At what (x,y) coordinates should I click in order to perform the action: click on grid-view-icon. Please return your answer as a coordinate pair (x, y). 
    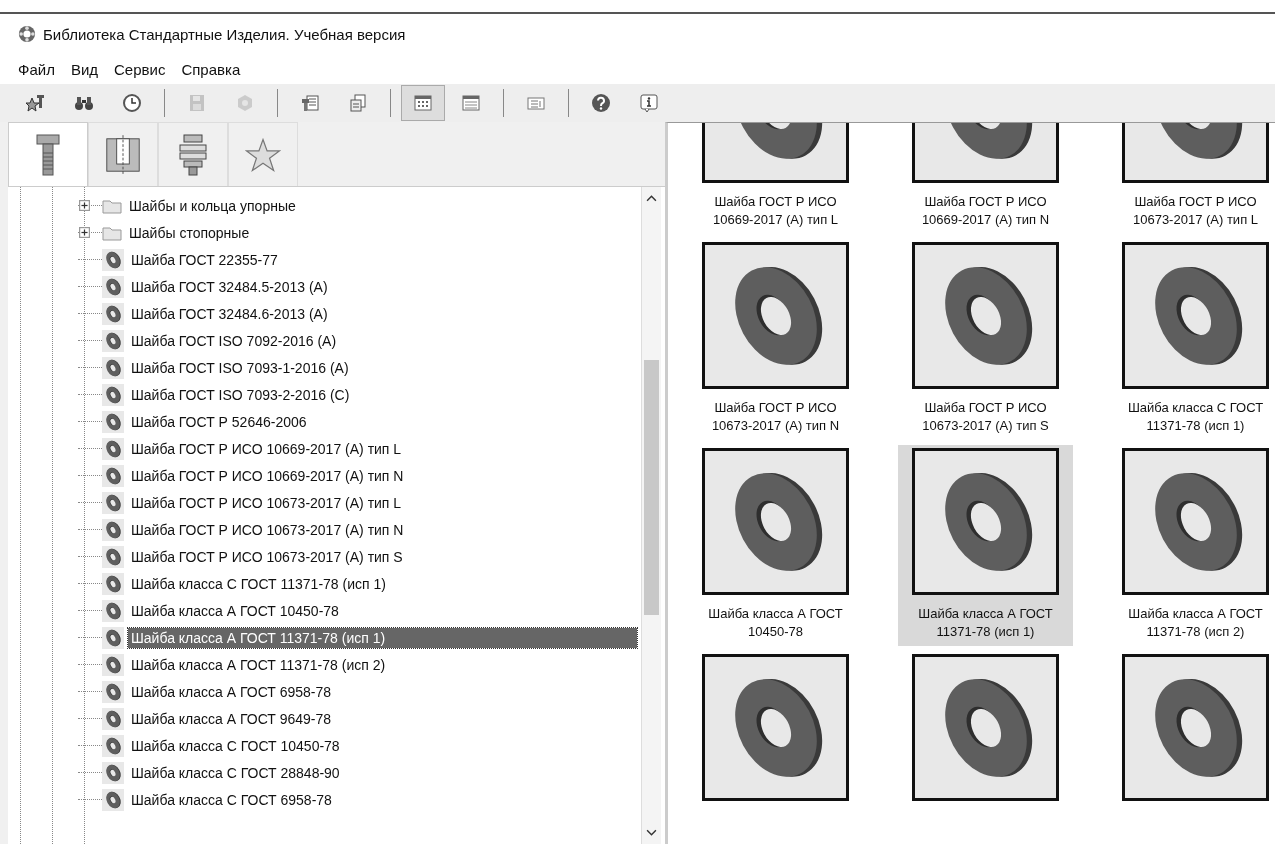
    Looking at the image, I should click on (423, 103).